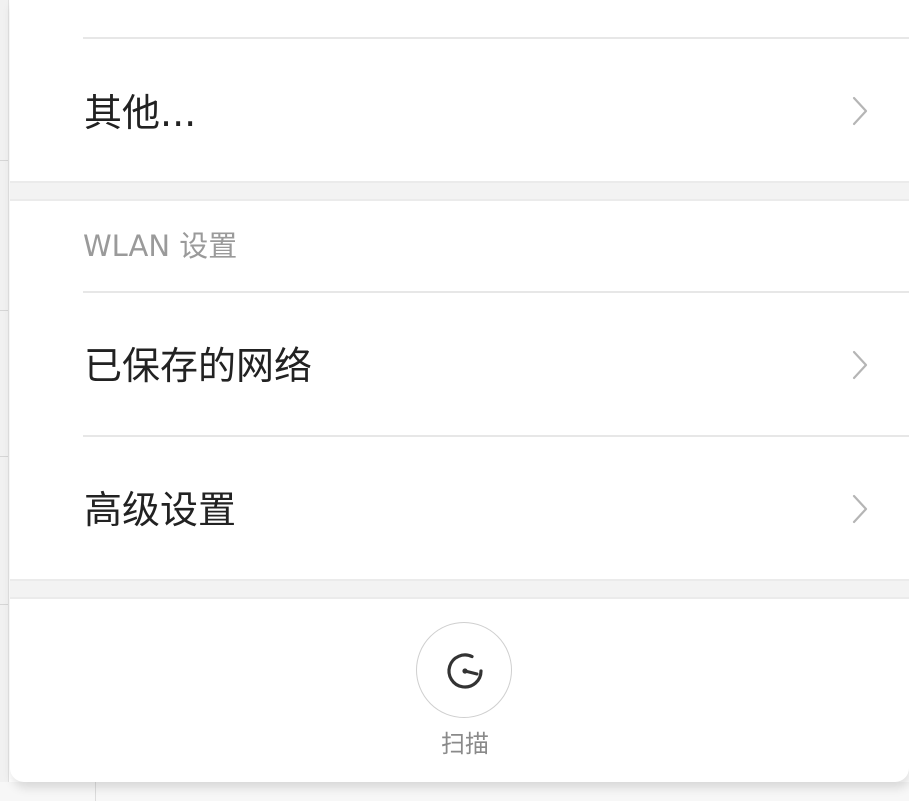 This screenshot has width=909, height=801. What do you see at coordinates (160, 246) in the screenshot?
I see `wlan-section-header: WLAN 设置` at bounding box center [160, 246].